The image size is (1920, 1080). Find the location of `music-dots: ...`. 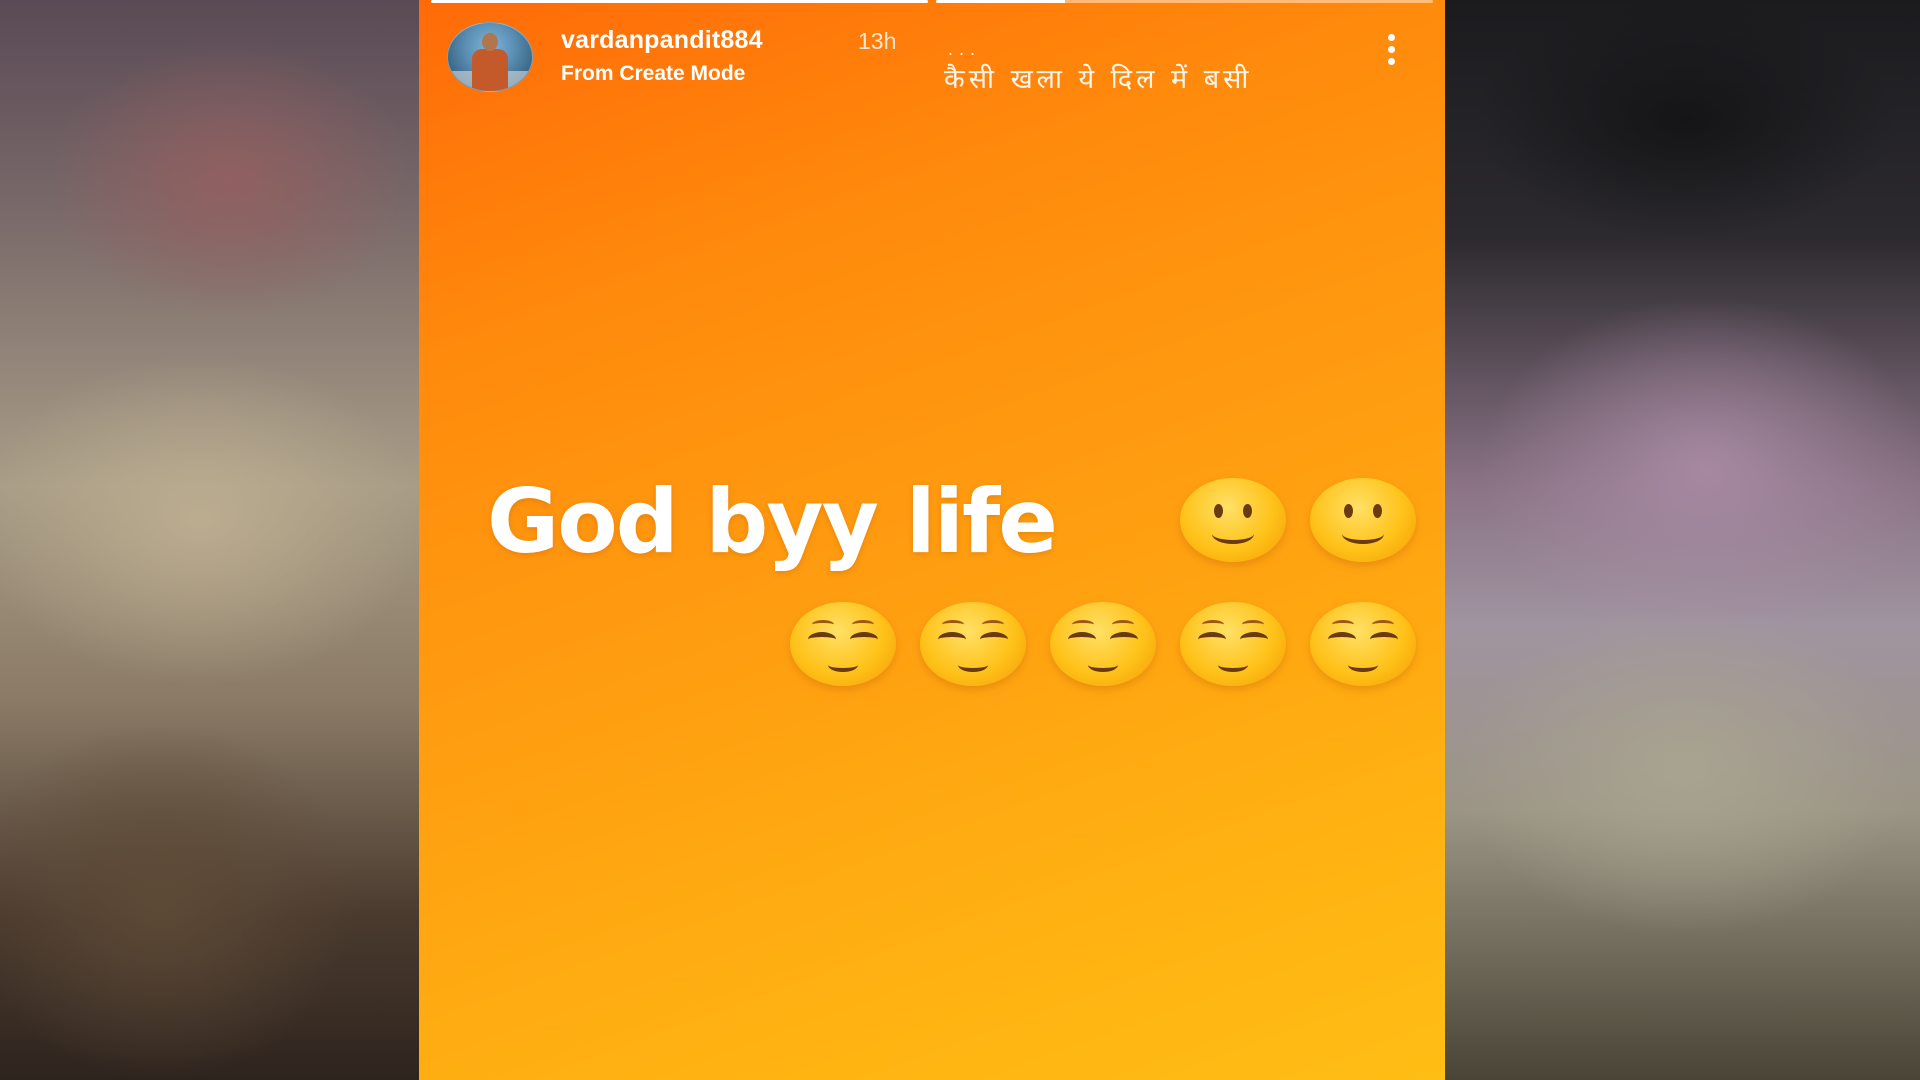

music-dots: ... is located at coordinates (965, 49).